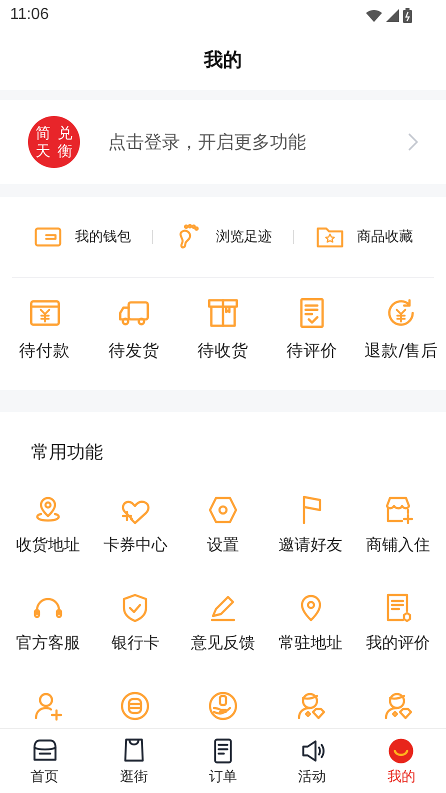 The image size is (446, 793). I want to click on quick-link: 商品收藏, so click(385, 237).